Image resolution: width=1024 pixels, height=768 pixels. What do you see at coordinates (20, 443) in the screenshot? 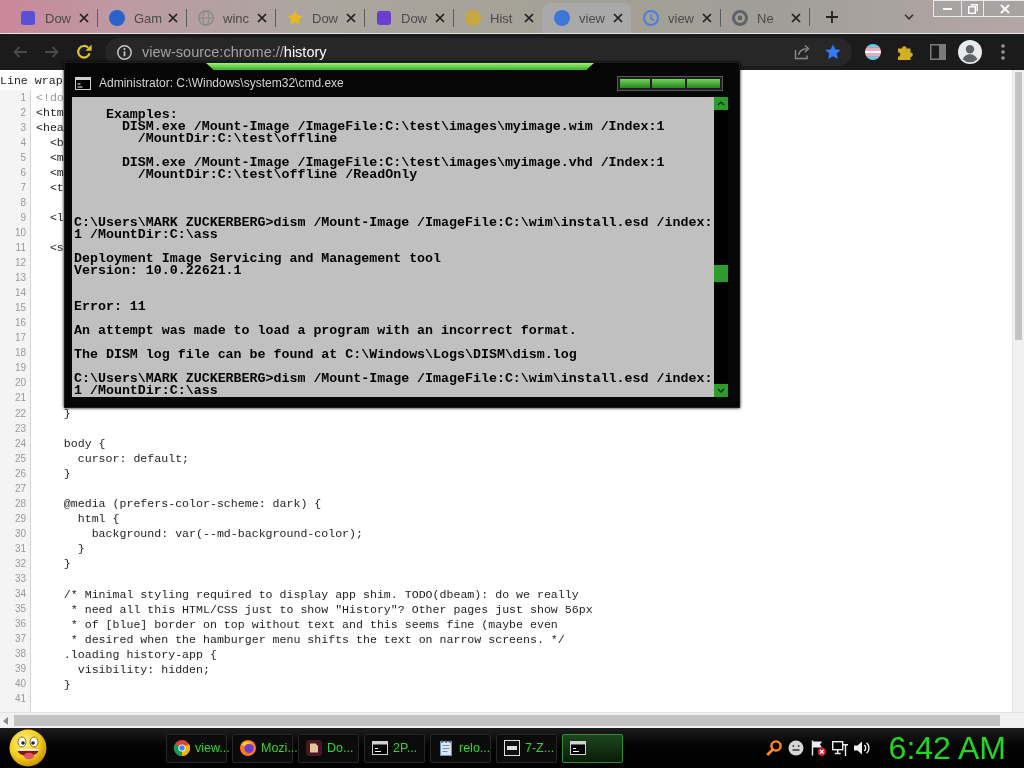
I see `line-number: 24` at bounding box center [20, 443].